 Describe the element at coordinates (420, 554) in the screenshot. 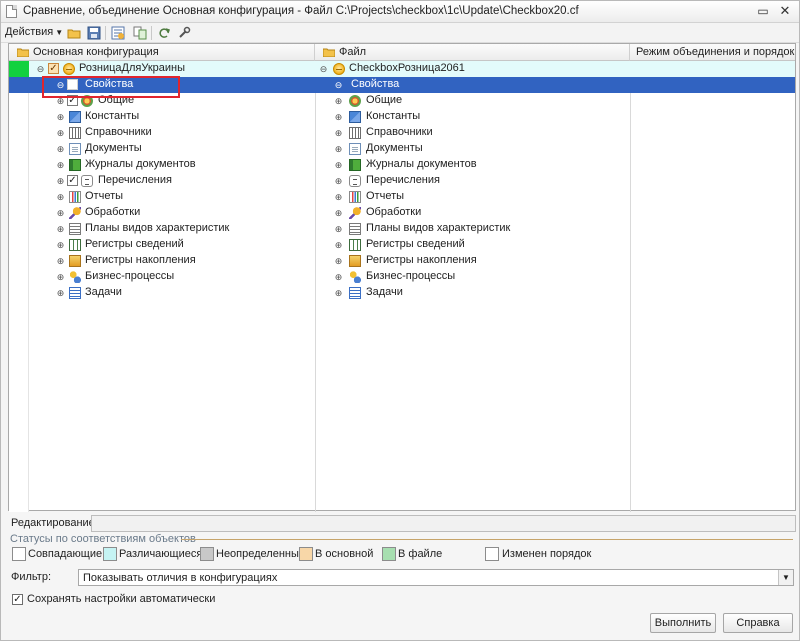

I see `legend-label-in-file: В файле` at that location.